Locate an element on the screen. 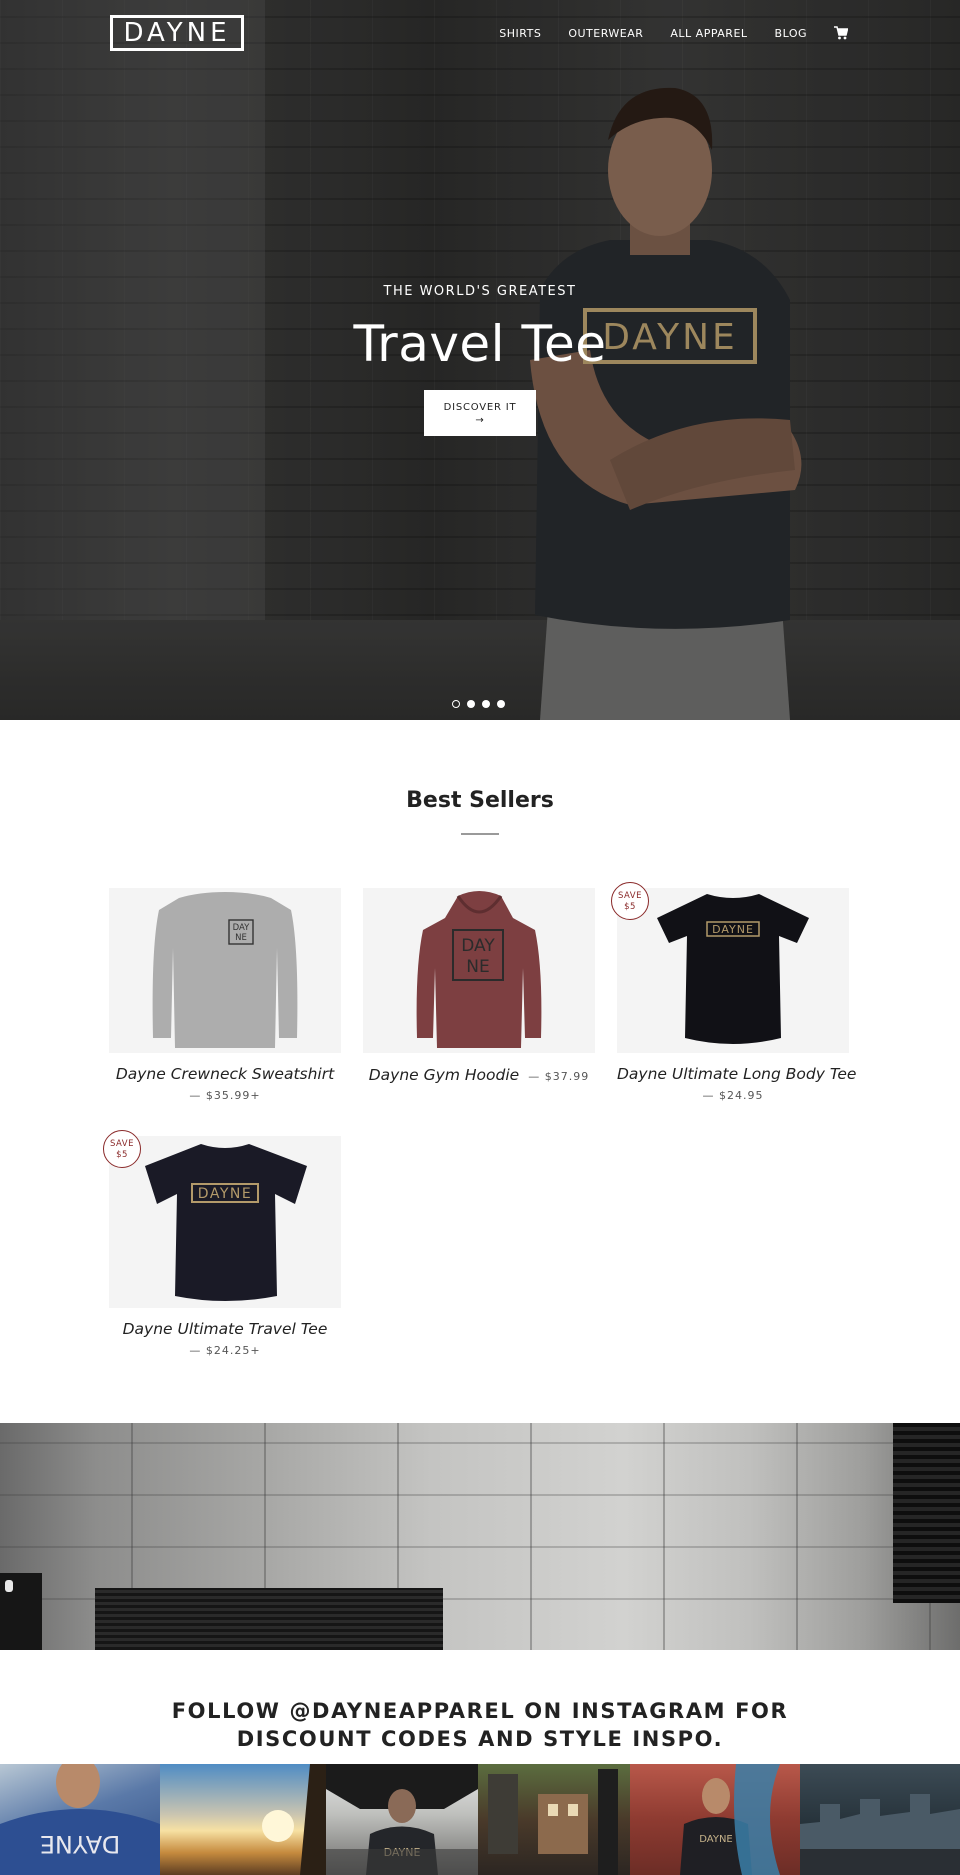 This screenshot has width=960, height=1875. cart-icon is located at coordinates (841, 33).